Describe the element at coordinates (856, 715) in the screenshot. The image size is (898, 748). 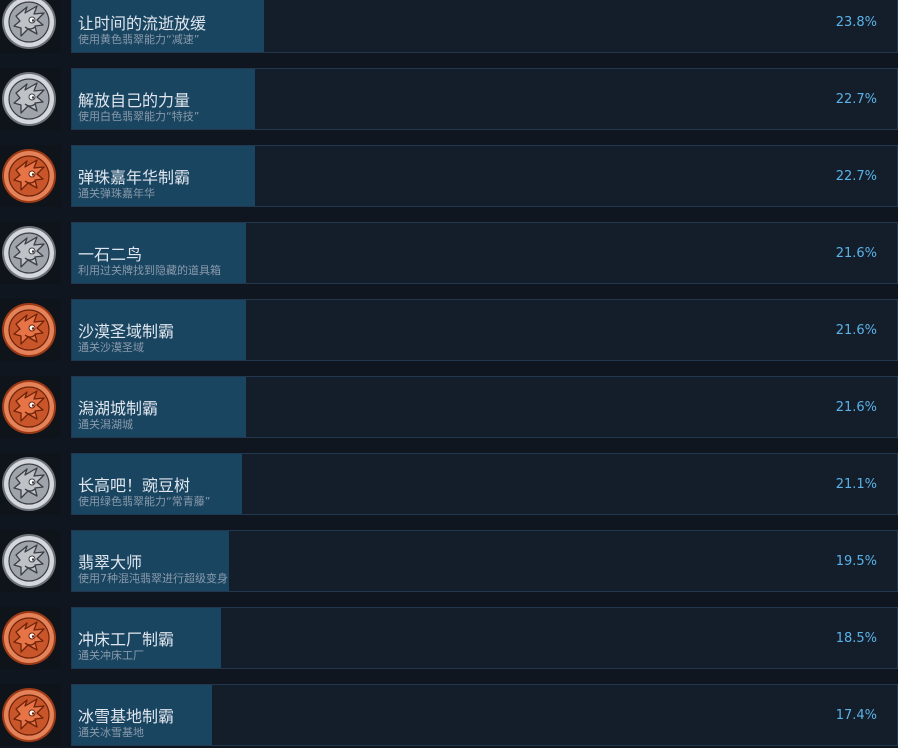
I see `unlock-percentage: 17.4%` at that location.